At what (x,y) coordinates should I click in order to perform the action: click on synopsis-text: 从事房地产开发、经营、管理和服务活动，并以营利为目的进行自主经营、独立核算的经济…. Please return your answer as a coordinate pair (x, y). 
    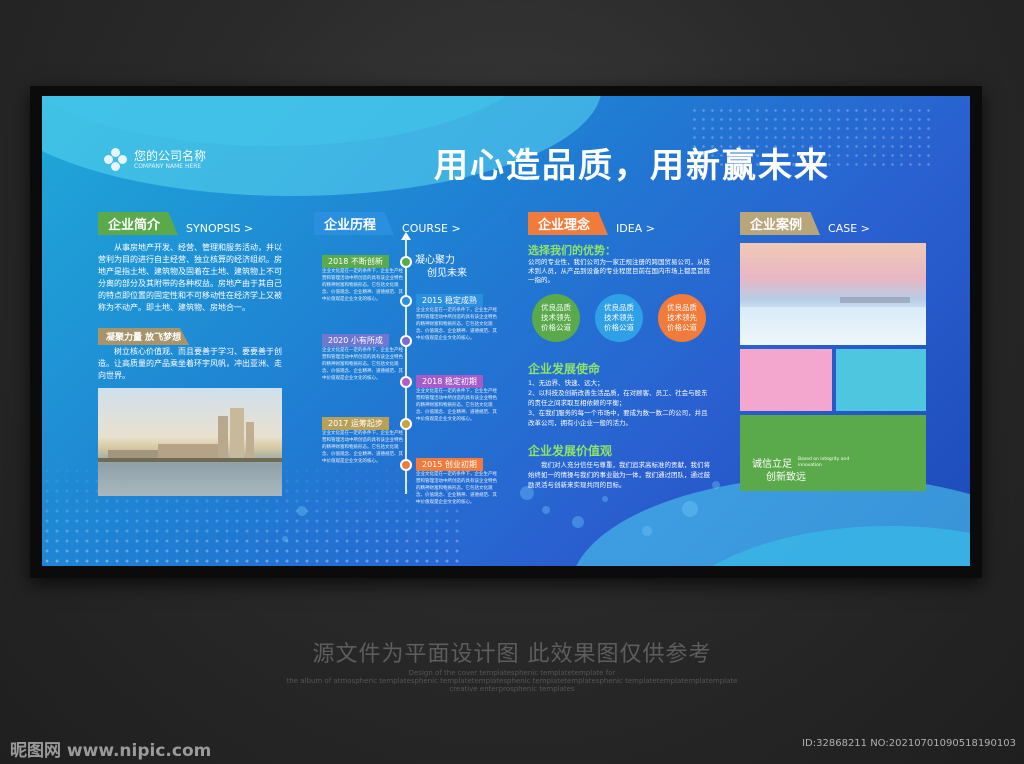
    Looking at the image, I should click on (190, 277).